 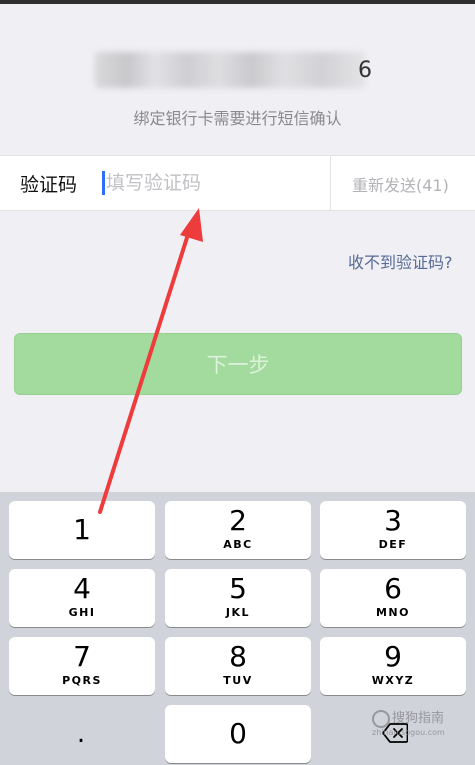 What do you see at coordinates (150, 361) in the screenshot?
I see `red-arrow-annotation` at bounding box center [150, 361].